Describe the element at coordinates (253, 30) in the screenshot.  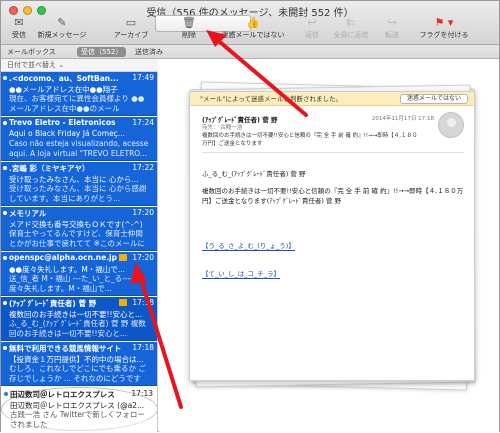
I see `not-junk-toolbar-button: 👍 迷惑メールではない` at that location.